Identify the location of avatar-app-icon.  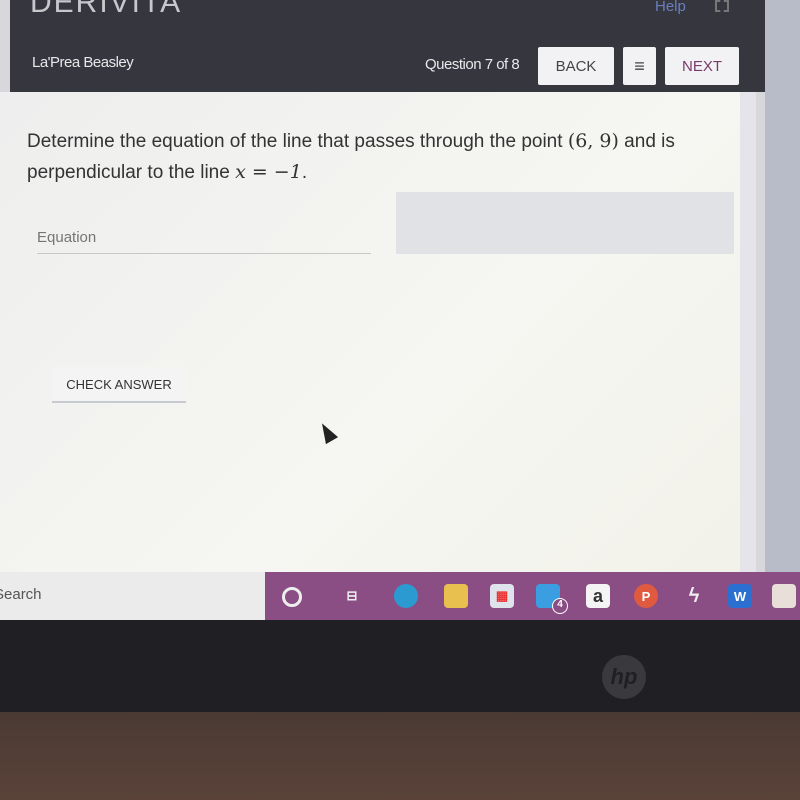
(784, 596).